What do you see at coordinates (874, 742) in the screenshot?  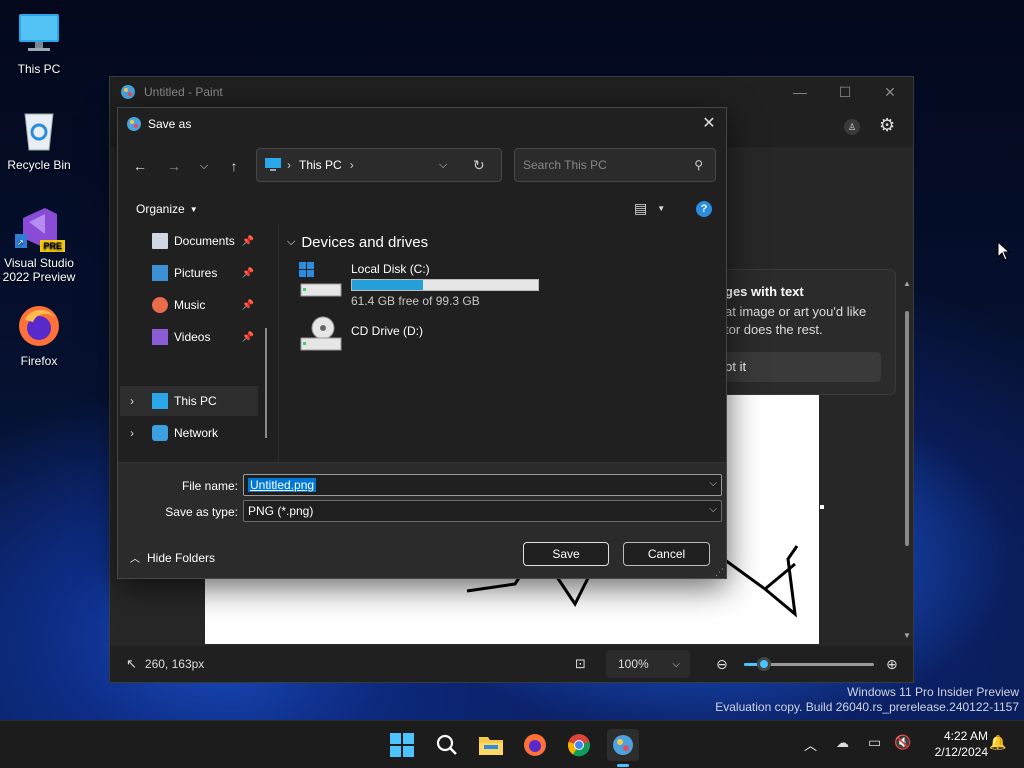 I see `network-status-icon: ▭` at bounding box center [874, 742].